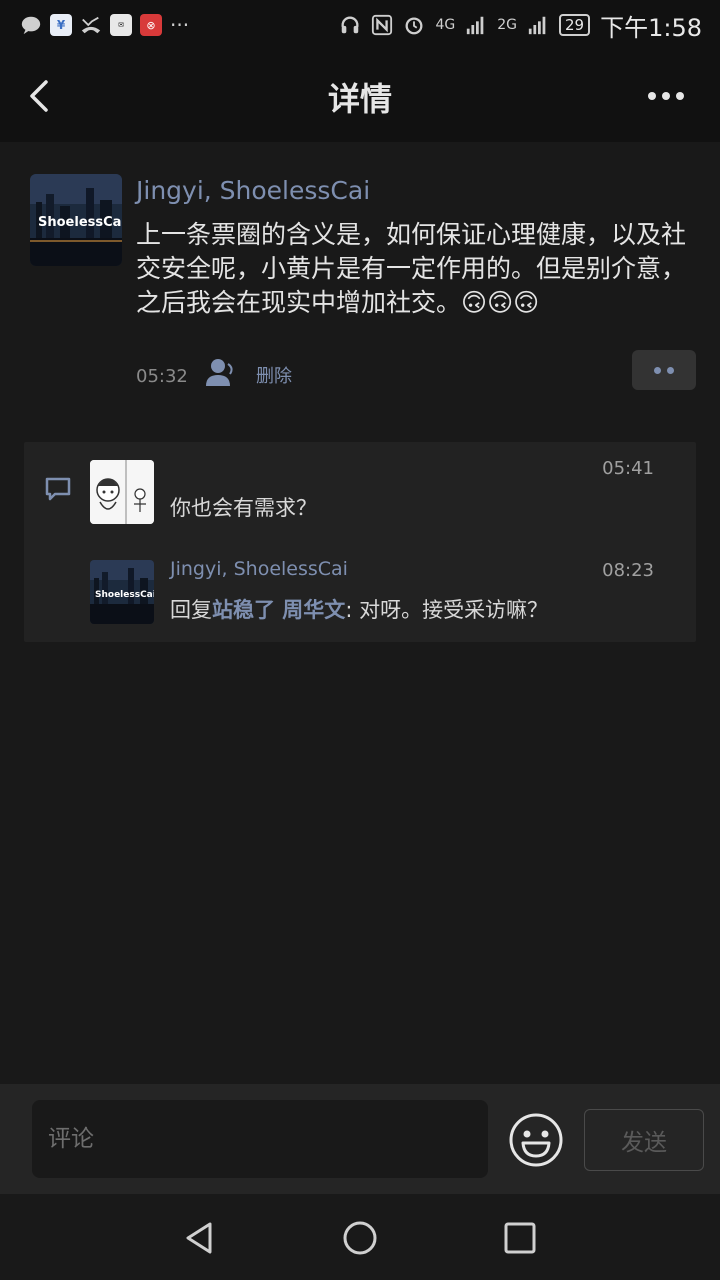  I want to click on status-indicators: 4G 2G 29 下午1:58, so click(529, 25).